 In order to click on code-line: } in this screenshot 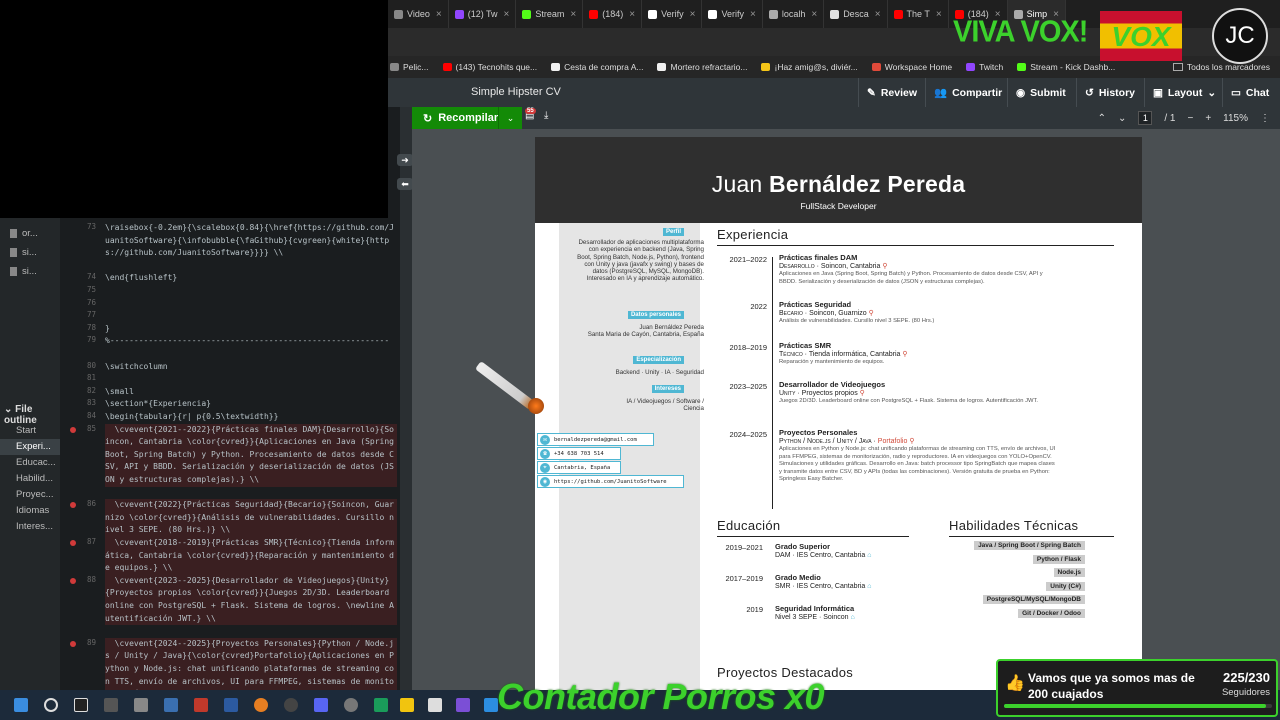, I will do `click(251, 329)`.